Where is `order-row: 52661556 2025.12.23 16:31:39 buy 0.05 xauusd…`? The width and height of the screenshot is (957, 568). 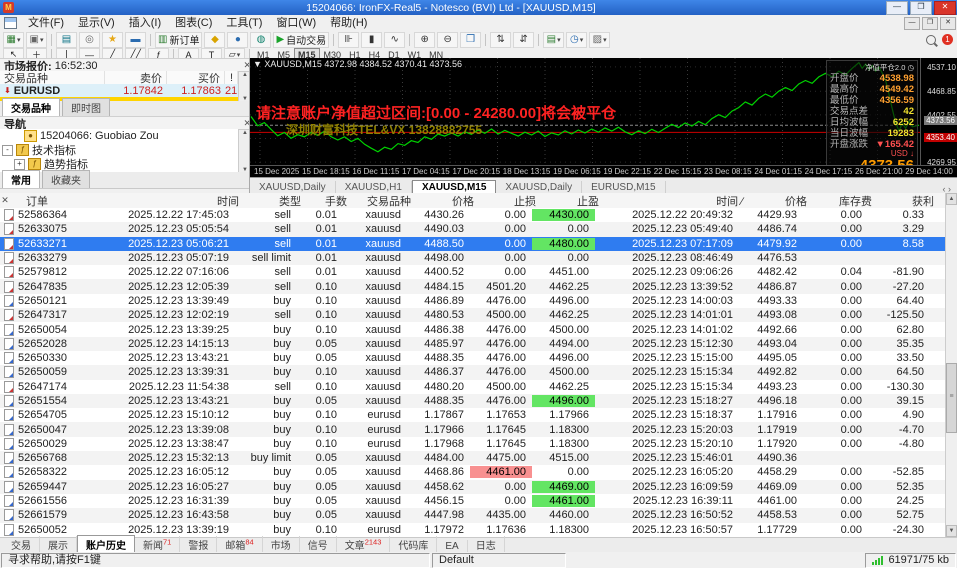 order-row: 52661556 2025.12.23 16:31:39 buy 0.05 xauusd… is located at coordinates (472, 501).